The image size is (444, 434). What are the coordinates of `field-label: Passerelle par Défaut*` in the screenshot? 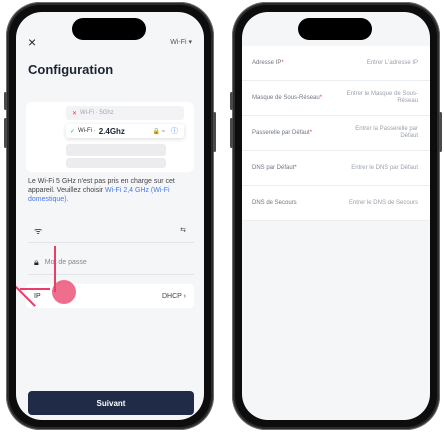 It's located at (282, 133).